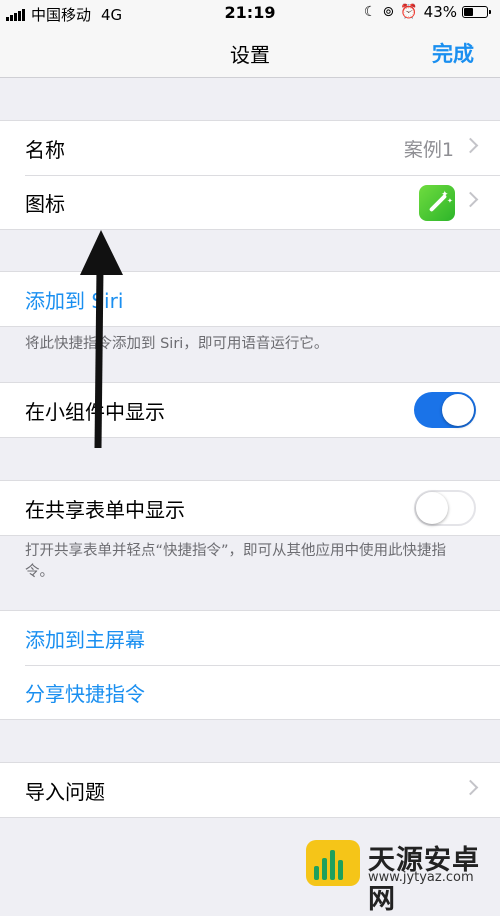 The height and width of the screenshot is (916, 500). I want to click on watermark: 天源安卓网 www.jytyaz.com, so click(403, 876).